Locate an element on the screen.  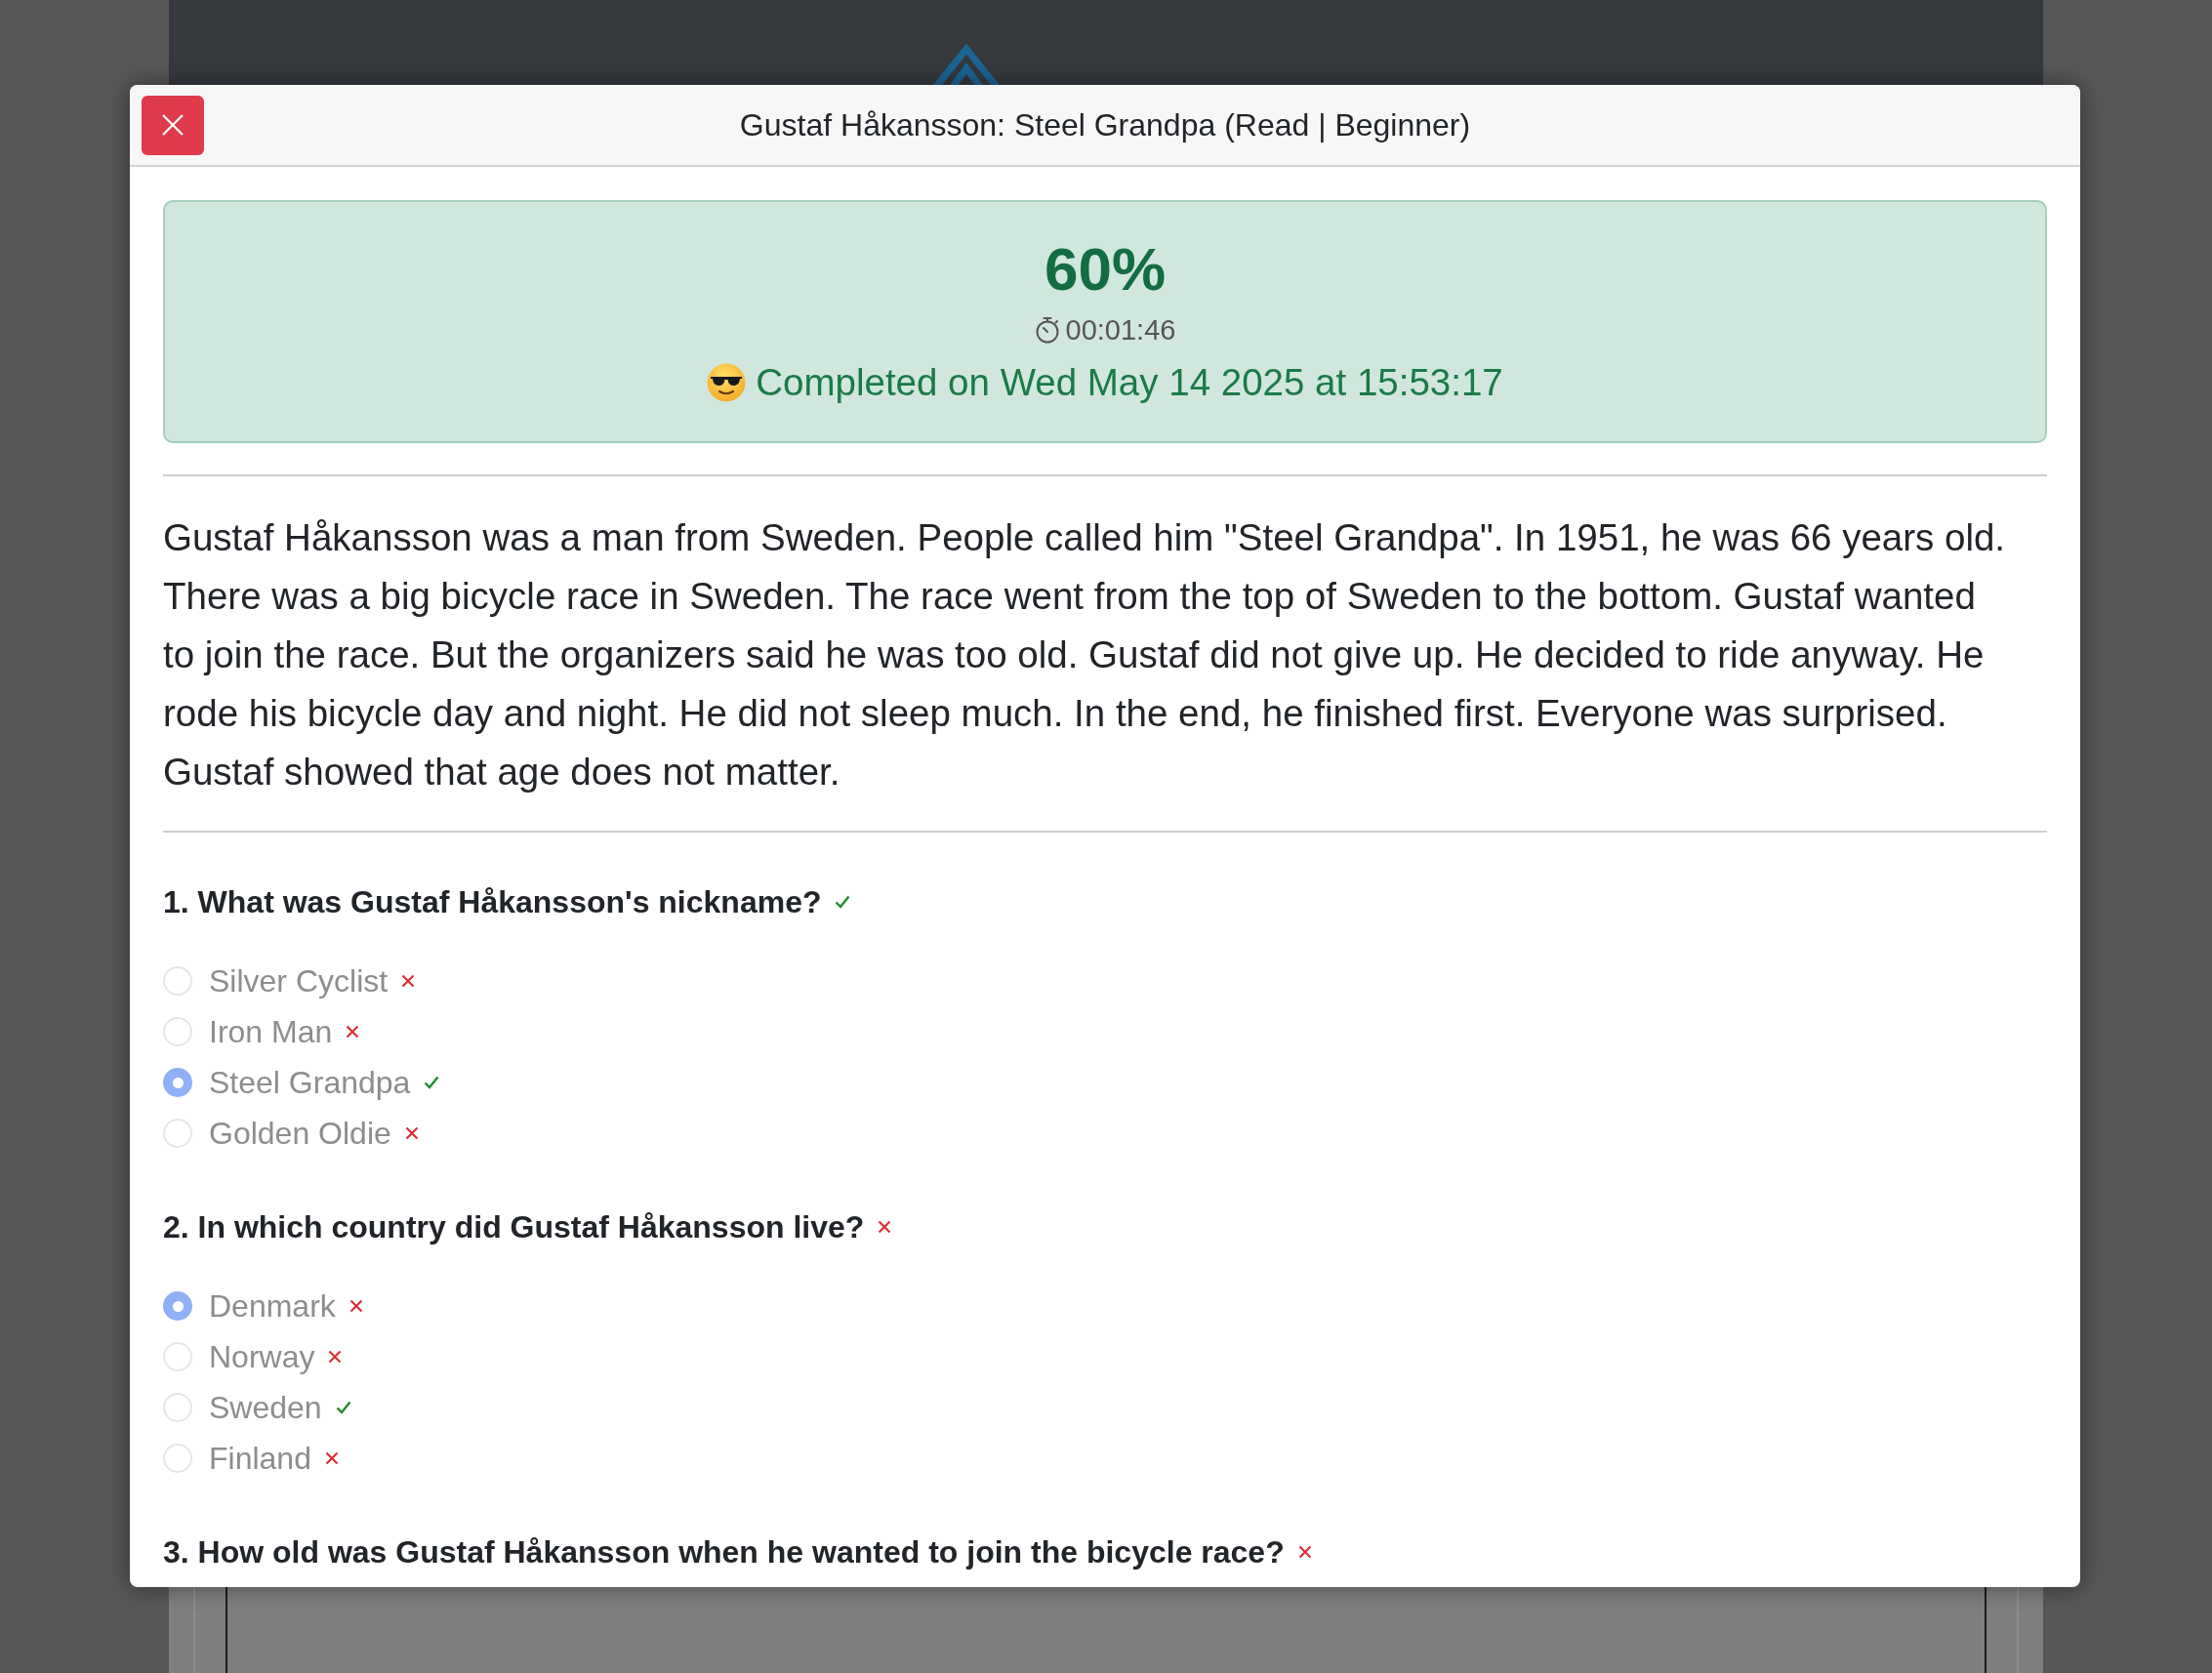
completion-text: Completed on Wed May 14 2025 at 15:53:17 is located at coordinates (1129, 383).